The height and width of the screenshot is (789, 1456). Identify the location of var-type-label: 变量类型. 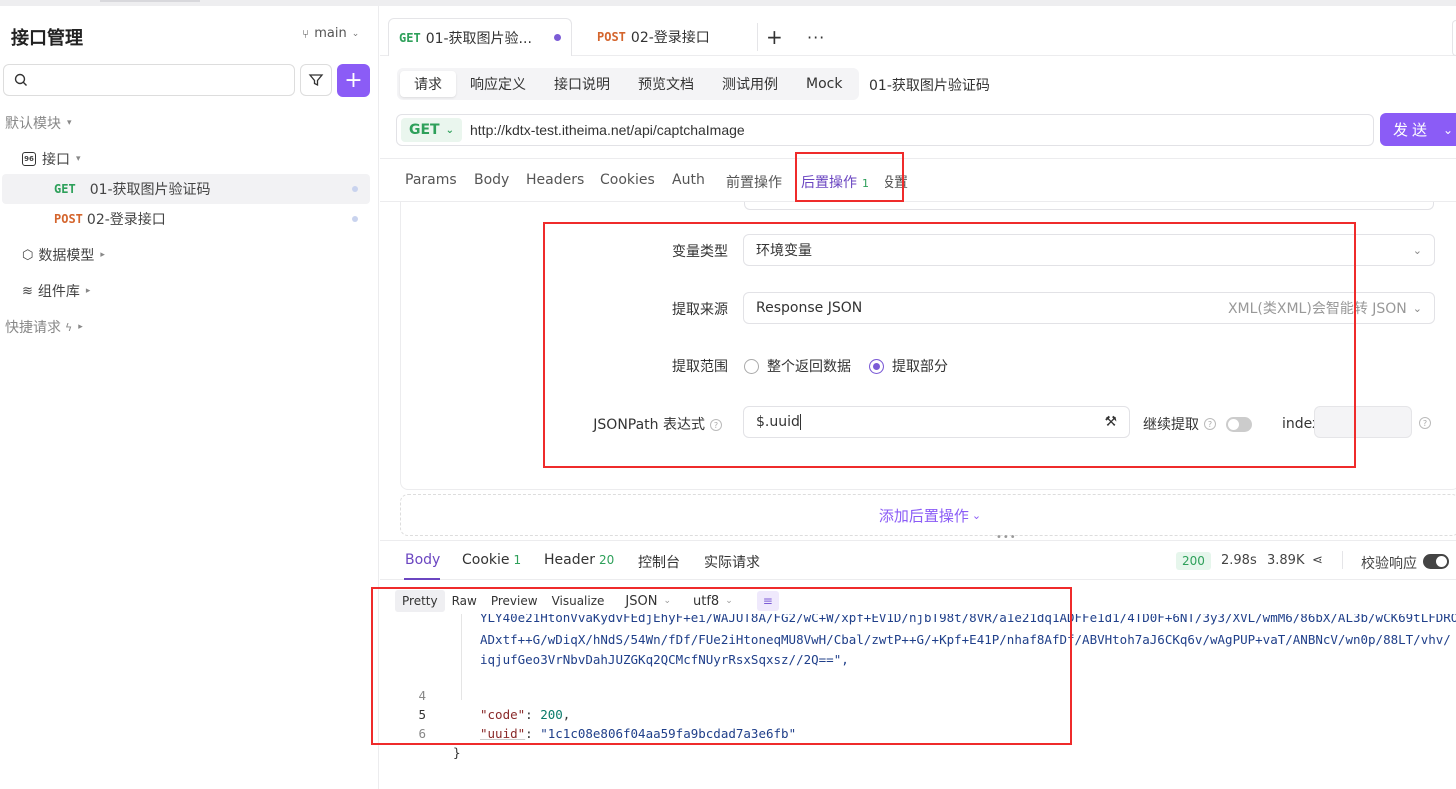
(700, 252).